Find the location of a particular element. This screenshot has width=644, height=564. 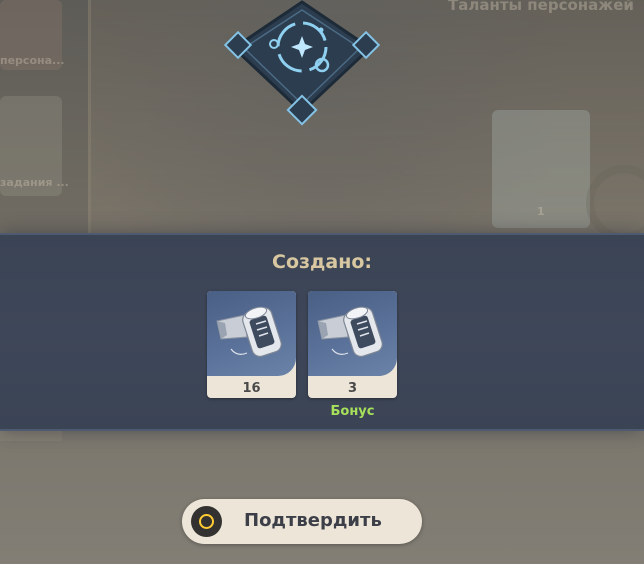

confirm-button: Подтвердить is located at coordinates (302, 521).